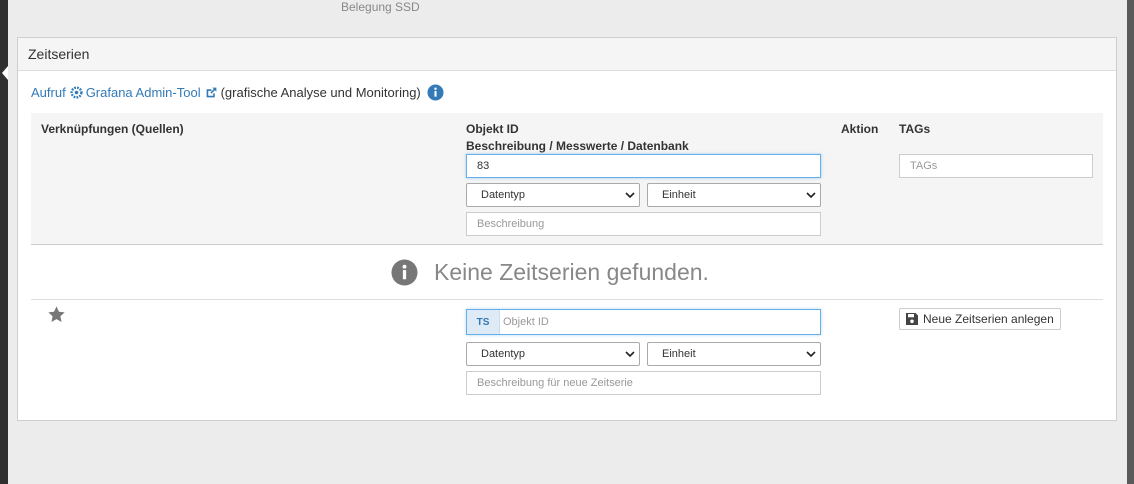 The height and width of the screenshot is (484, 1134). Describe the element at coordinates (577, 146) in the screenshot. I see `header-description: Beschreibung / Messwerte / Datenbank` at that location.